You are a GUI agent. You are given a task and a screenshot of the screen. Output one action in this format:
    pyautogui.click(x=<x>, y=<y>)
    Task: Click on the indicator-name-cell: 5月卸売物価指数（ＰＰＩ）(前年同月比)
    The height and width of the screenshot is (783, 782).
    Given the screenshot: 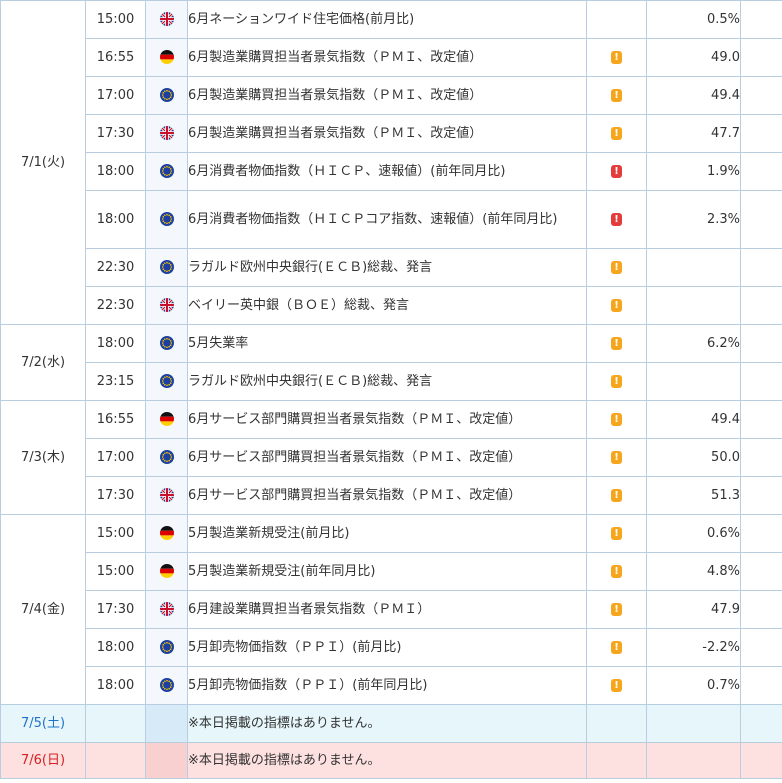 What is the action you would take?
    pyautogui.click(x=387, y=685)
    